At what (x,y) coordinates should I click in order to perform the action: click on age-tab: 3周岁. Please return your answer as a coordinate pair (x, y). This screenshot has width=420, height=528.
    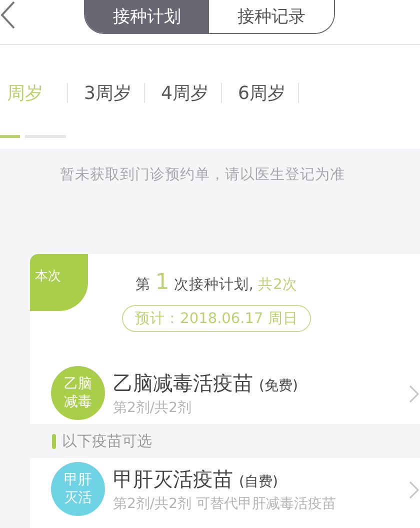
    Looking at the image, I should click on (114, 93).